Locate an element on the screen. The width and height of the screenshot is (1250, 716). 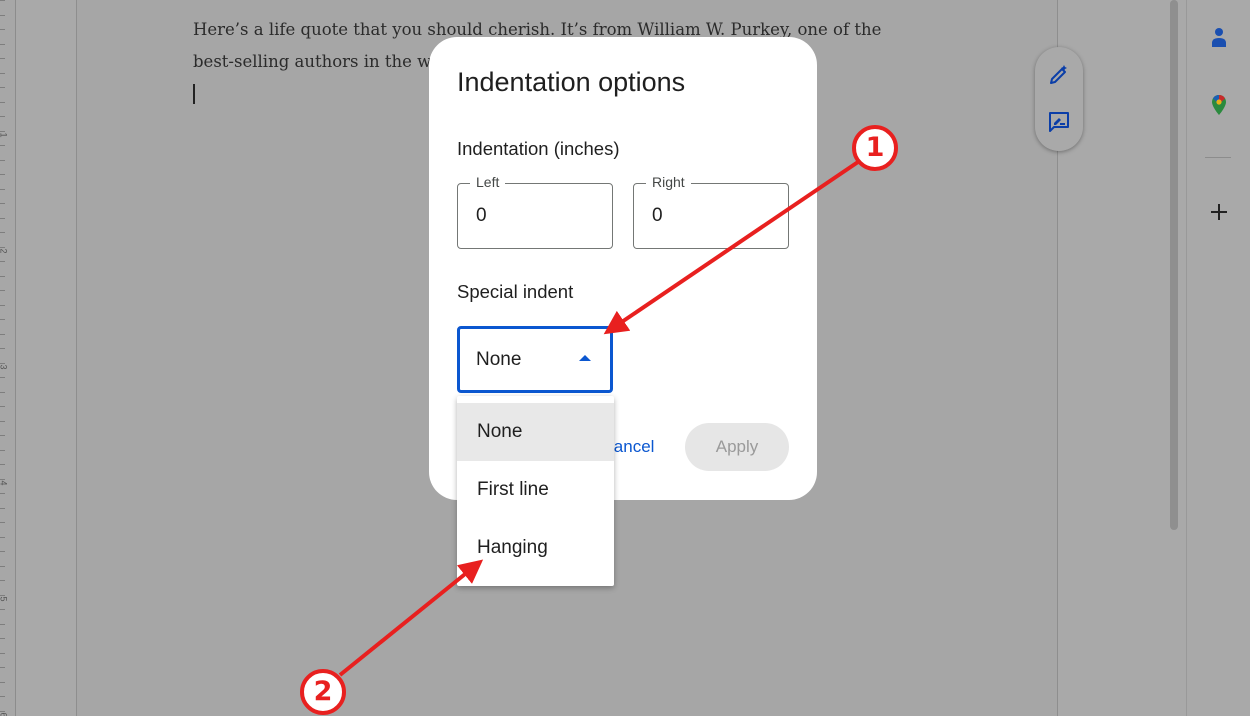
left-indent-field: Left 0 is located at coordinates (535, 211).